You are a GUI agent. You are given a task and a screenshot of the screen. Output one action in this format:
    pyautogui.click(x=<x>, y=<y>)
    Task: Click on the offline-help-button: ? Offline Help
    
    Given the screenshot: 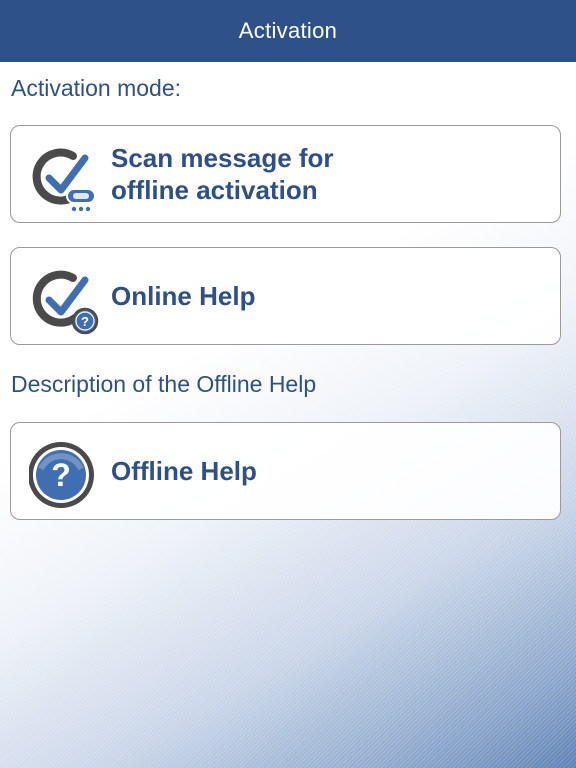 What is the action you would take?
    pyautogui.click(x=285, y=471)
    